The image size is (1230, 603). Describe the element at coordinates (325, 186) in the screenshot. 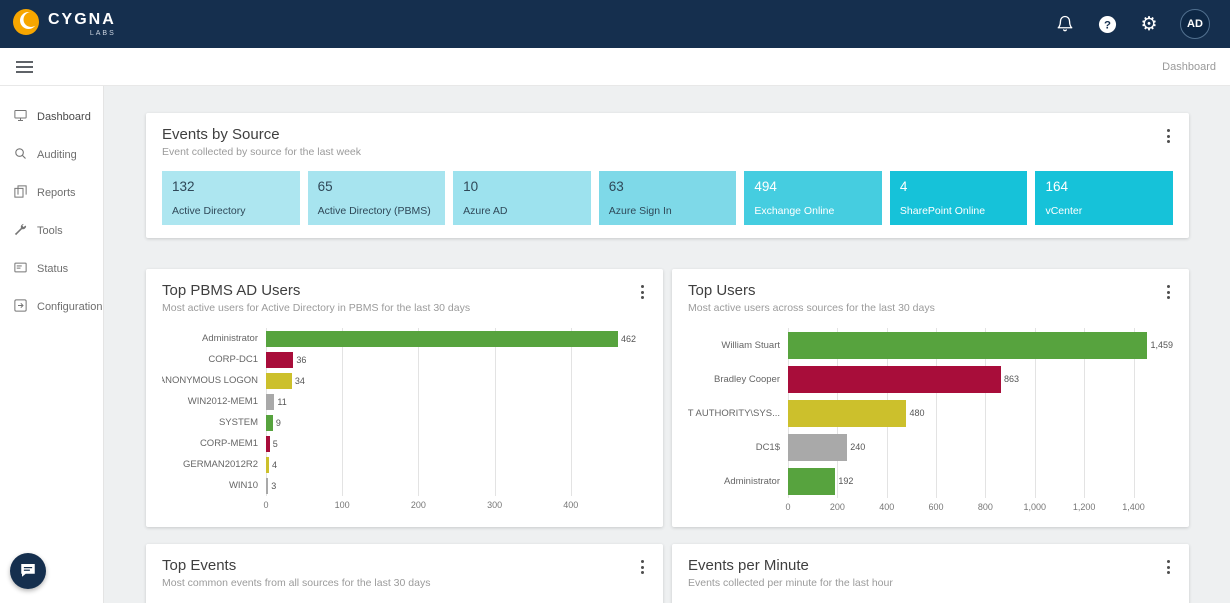

I see `tile-value: 65` at that location.